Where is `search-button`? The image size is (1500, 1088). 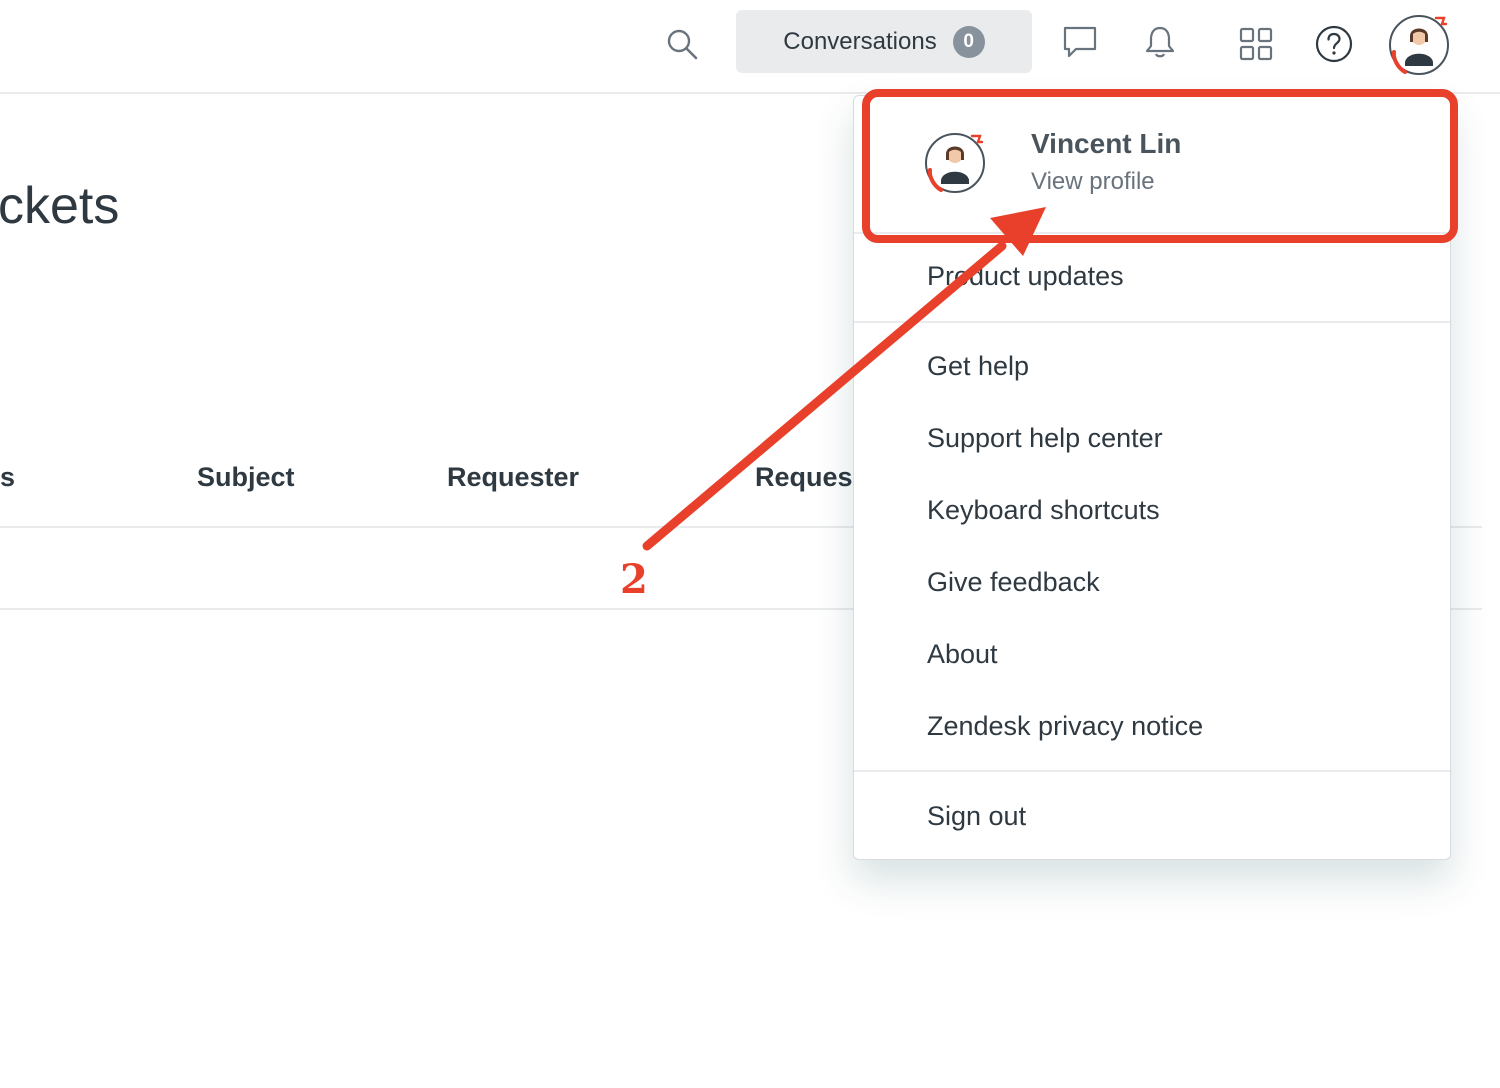 search-button is located at coordinates (682, 44).